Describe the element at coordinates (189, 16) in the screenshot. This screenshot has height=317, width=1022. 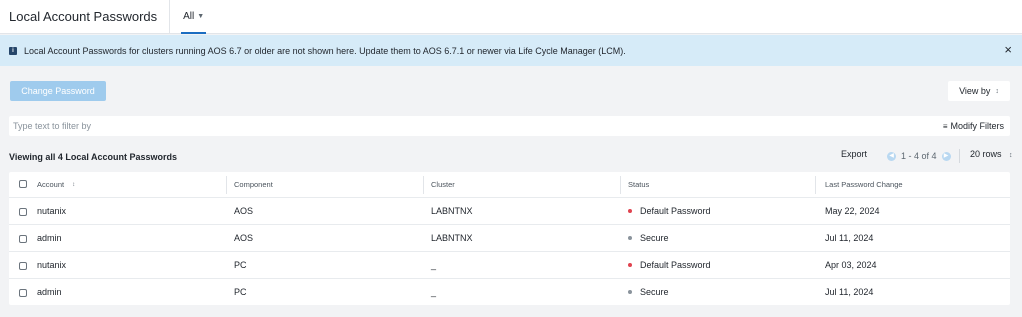
I see `tab-all-label: All` at that location.